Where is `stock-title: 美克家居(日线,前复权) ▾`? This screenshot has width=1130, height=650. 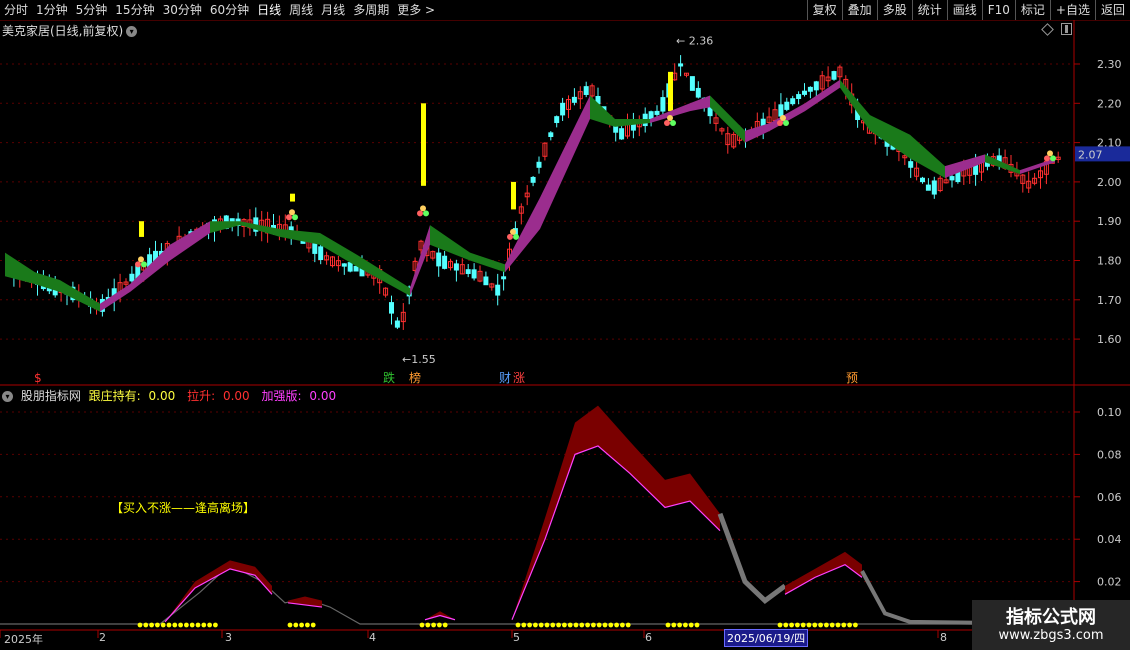
stock-title: 美克家居(日线,前复权) ▾ is located at coordinates (70, 30).